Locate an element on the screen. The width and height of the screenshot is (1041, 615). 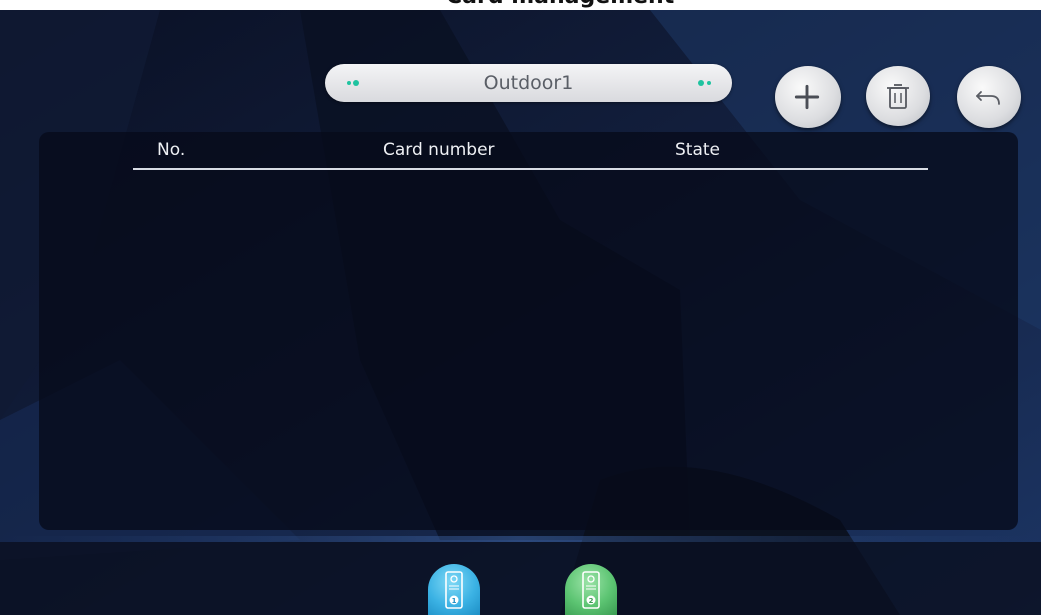
table-header: No. Card number State is located at coordinates (530, 152).